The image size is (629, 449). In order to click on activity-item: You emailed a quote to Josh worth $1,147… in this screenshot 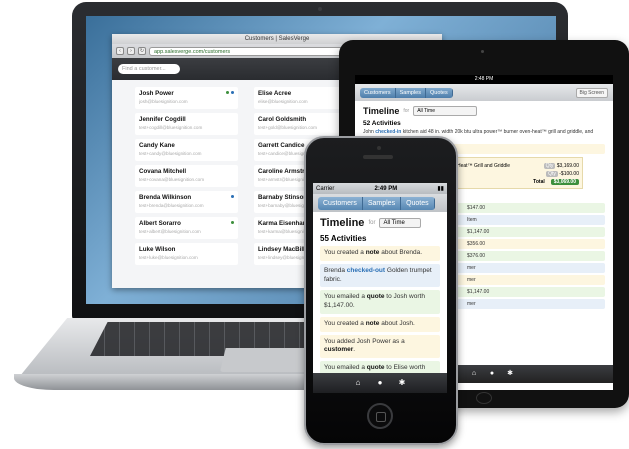, I will do `click(380, 302)`.